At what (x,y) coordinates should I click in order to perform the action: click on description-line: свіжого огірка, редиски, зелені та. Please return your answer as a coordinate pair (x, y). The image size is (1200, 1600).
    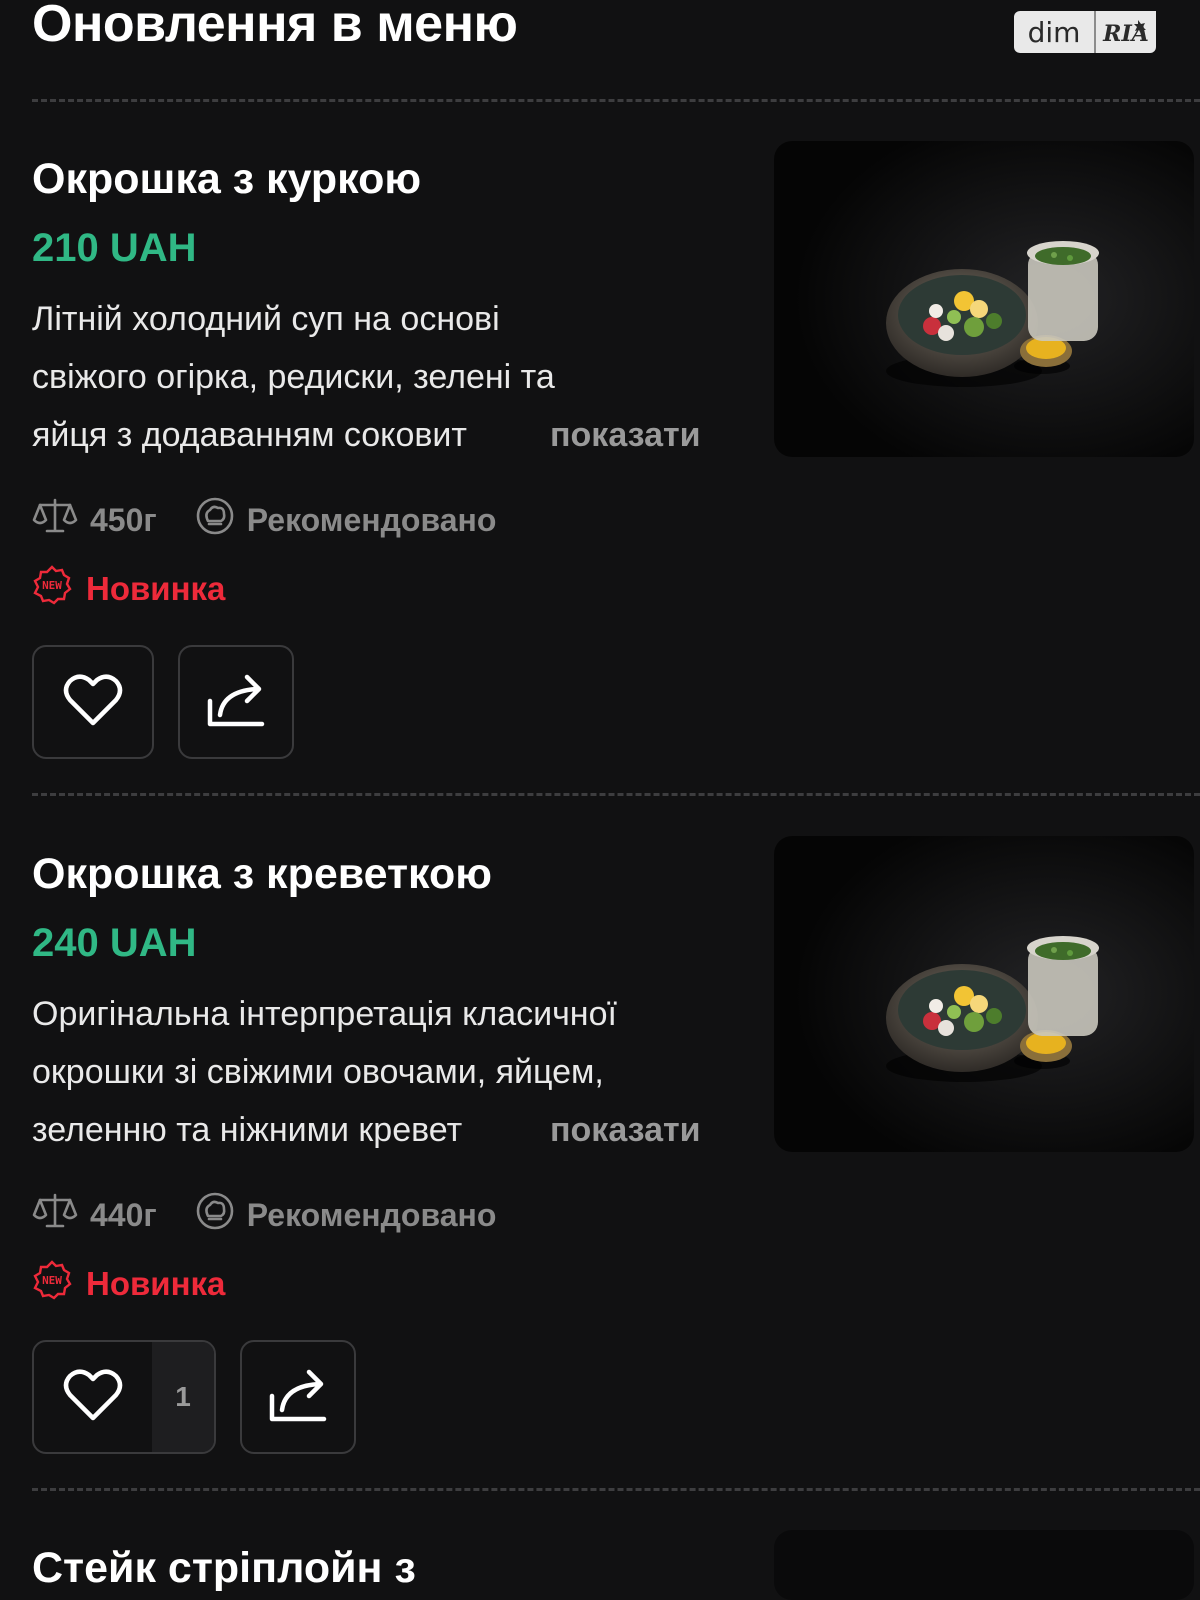
    Looking at the image, I should click on (293, 377).